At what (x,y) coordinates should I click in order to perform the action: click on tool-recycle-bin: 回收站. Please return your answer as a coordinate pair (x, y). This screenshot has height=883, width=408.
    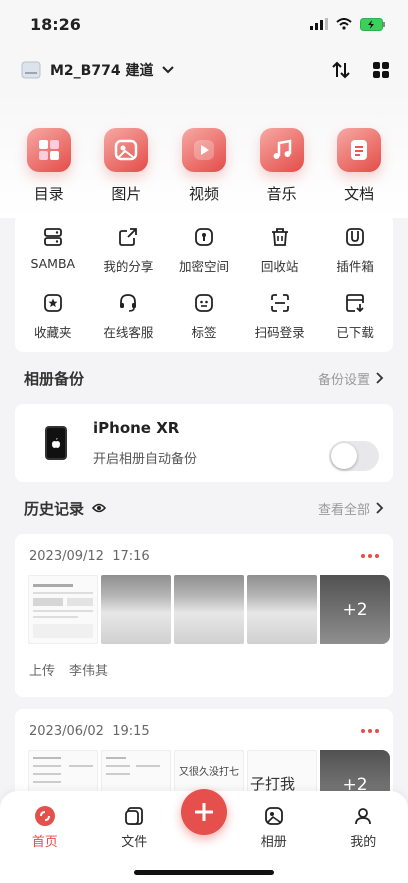
    Looking at the image, I should click on (280, 253).